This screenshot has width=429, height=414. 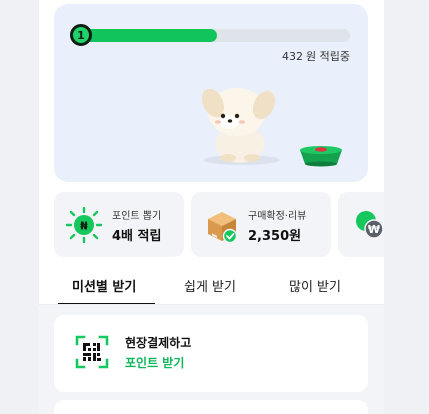 What do you see at coordinates (119, 224) in the screenshot?
I see `point-draw-card: ₦ 포인트 뽑기 4배 적립` at bounding box center [119, 224].